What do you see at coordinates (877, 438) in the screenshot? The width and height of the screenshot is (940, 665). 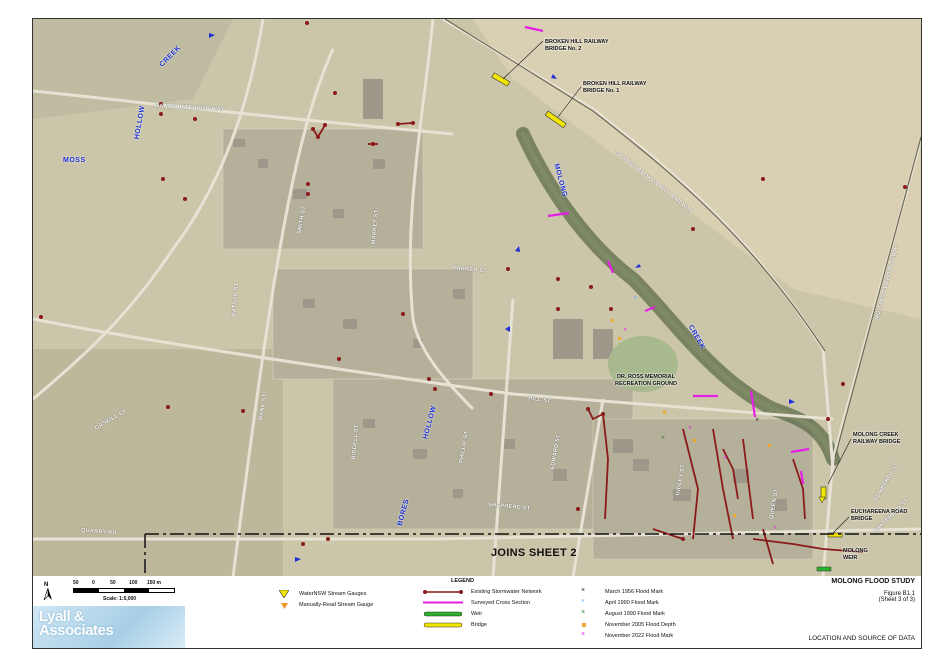 I see `callout-molong-creek-bridge: MOLONG CREEK RAILWAY BRIDGE` at bounding box center [877, 438].